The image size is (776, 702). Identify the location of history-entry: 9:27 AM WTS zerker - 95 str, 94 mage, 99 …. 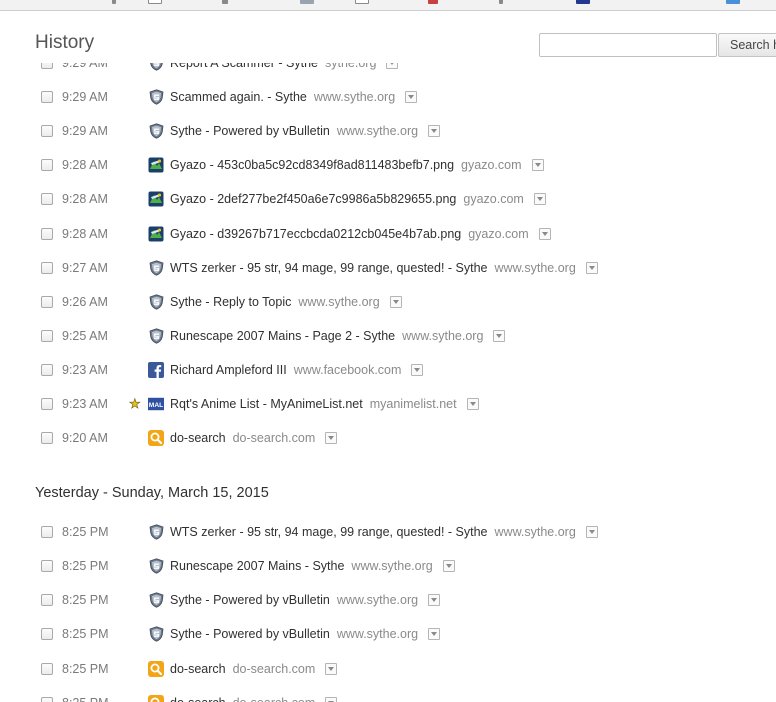
(388, 268).